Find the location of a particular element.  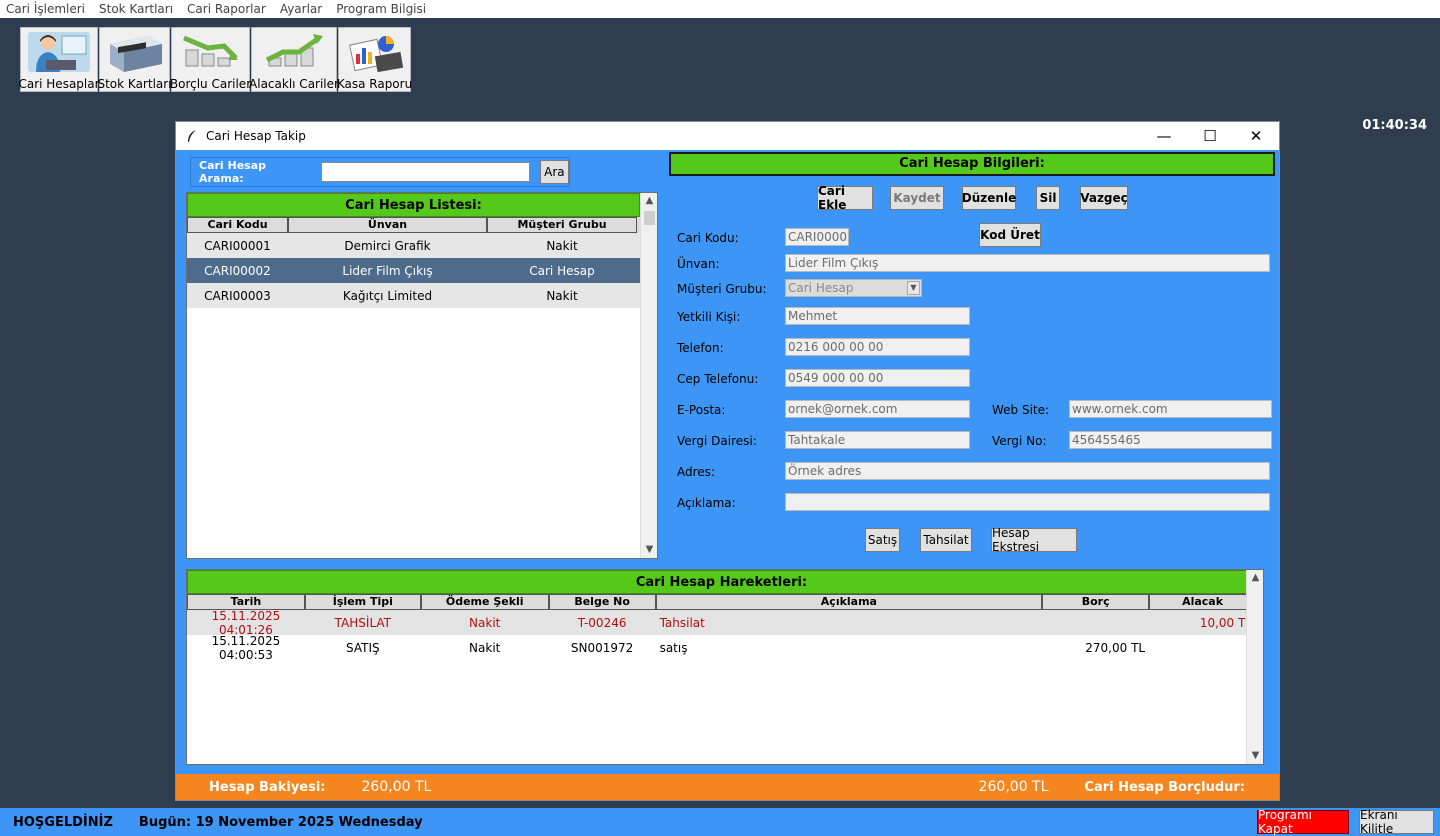

account-list-title: Cari Hesap Listesi: is located at coordinates (413, 205).